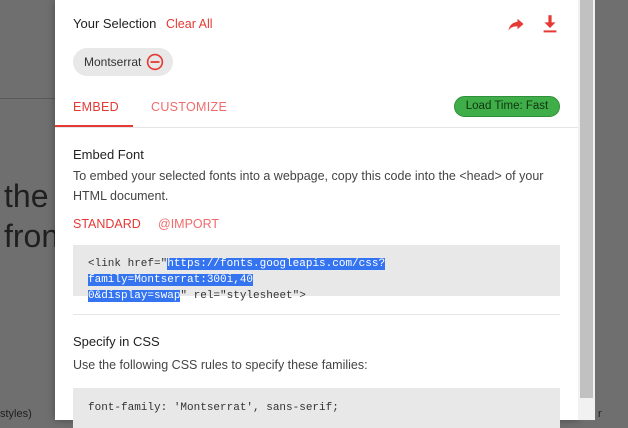 This screenshot has width=628, height=428. I want to click on section-divider, so click(316, 314).